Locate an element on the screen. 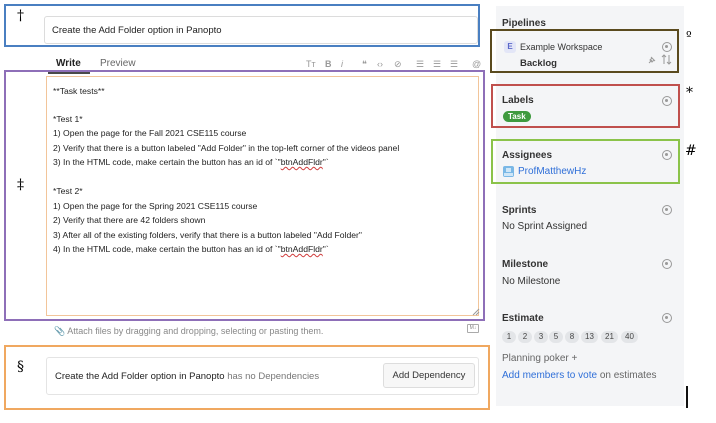 The height and width of the screenshot is (423, 716). add-members-suffix: on estimates is located at coordinates (628, 375).